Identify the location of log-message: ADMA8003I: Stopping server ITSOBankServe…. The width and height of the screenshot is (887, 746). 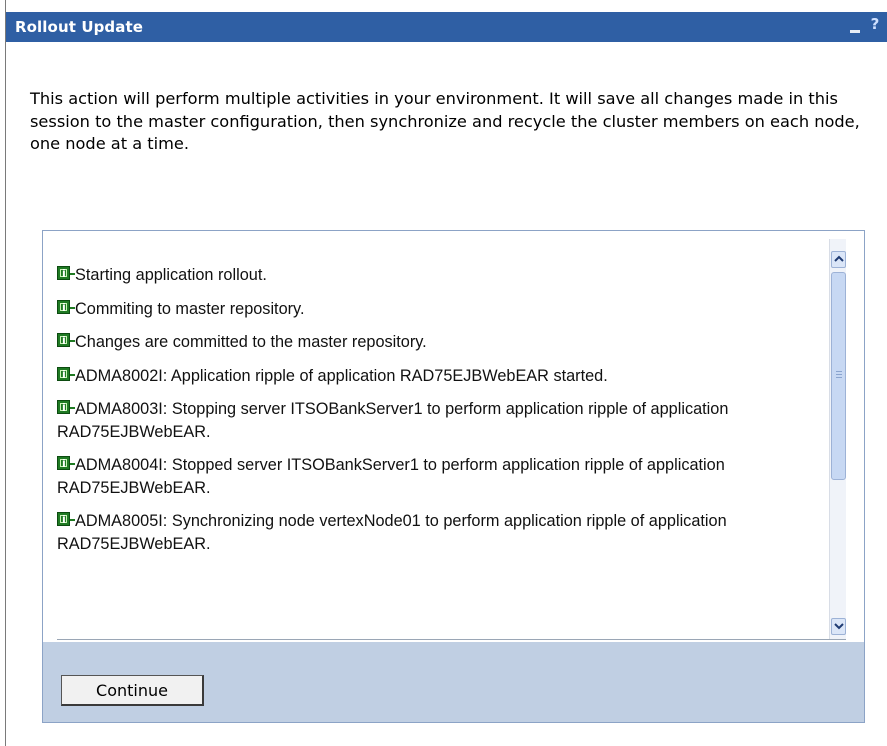
(424, 420).